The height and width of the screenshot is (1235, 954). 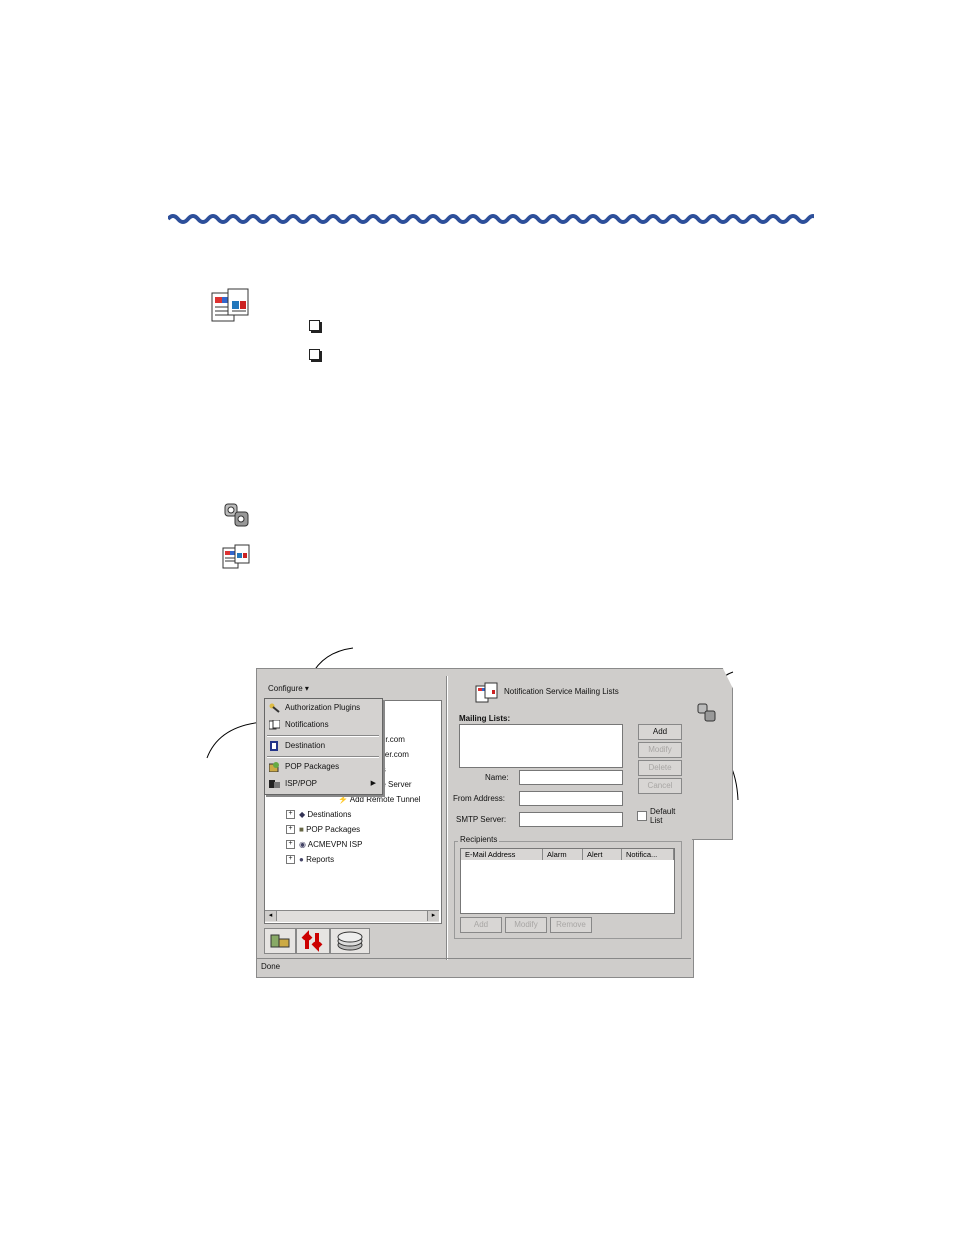 I want to click on mail-icon, so click(x=274, y=725).